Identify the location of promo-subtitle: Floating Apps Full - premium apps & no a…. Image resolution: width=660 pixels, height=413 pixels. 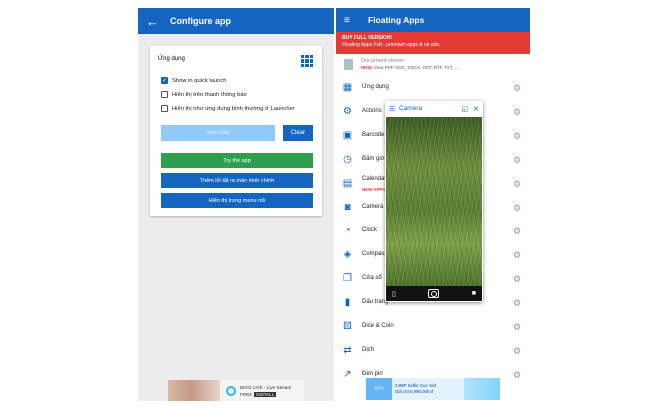
(391, 44).